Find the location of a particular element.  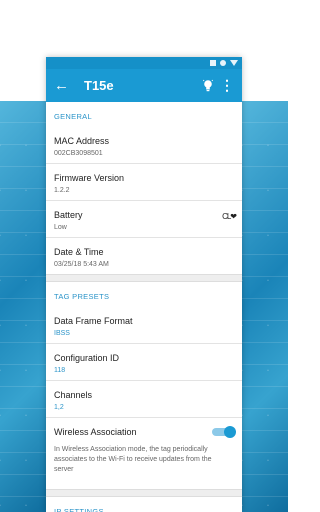

list-item-mac-address: MAC Address 002CB3098501 is located at coordinates (144, 145).